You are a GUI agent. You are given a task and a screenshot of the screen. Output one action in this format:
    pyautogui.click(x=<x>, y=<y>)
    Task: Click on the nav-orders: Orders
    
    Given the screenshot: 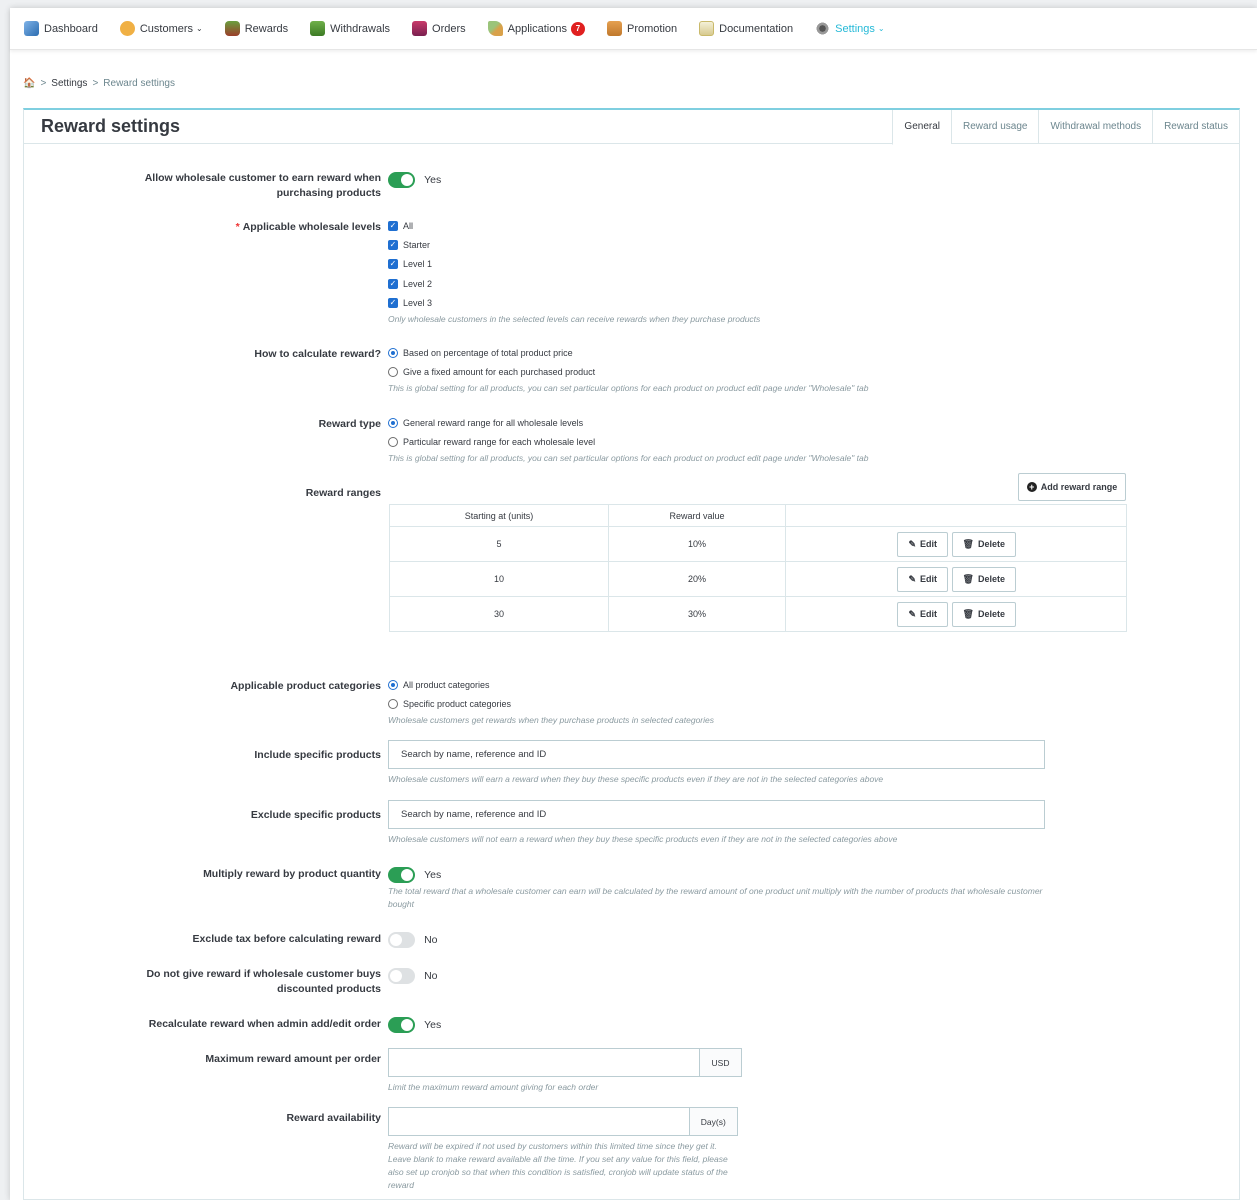 What is the action you would take?
    pyautogui.click(x=439, y=28)
    